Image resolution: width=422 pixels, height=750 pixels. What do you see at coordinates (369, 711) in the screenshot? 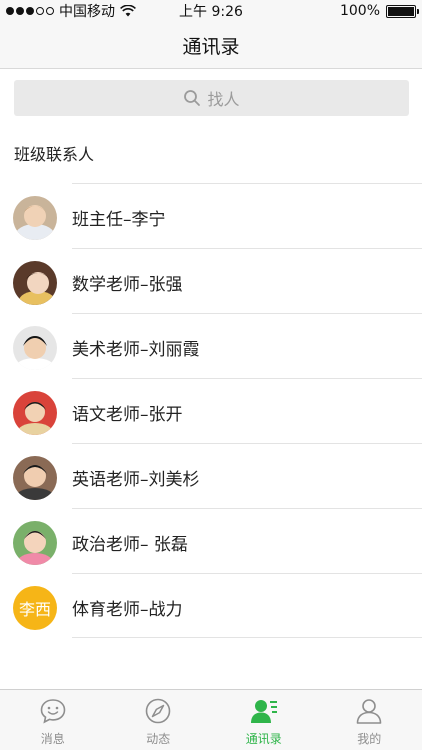
I see `profile-icon` at bounding box center [369, 711].